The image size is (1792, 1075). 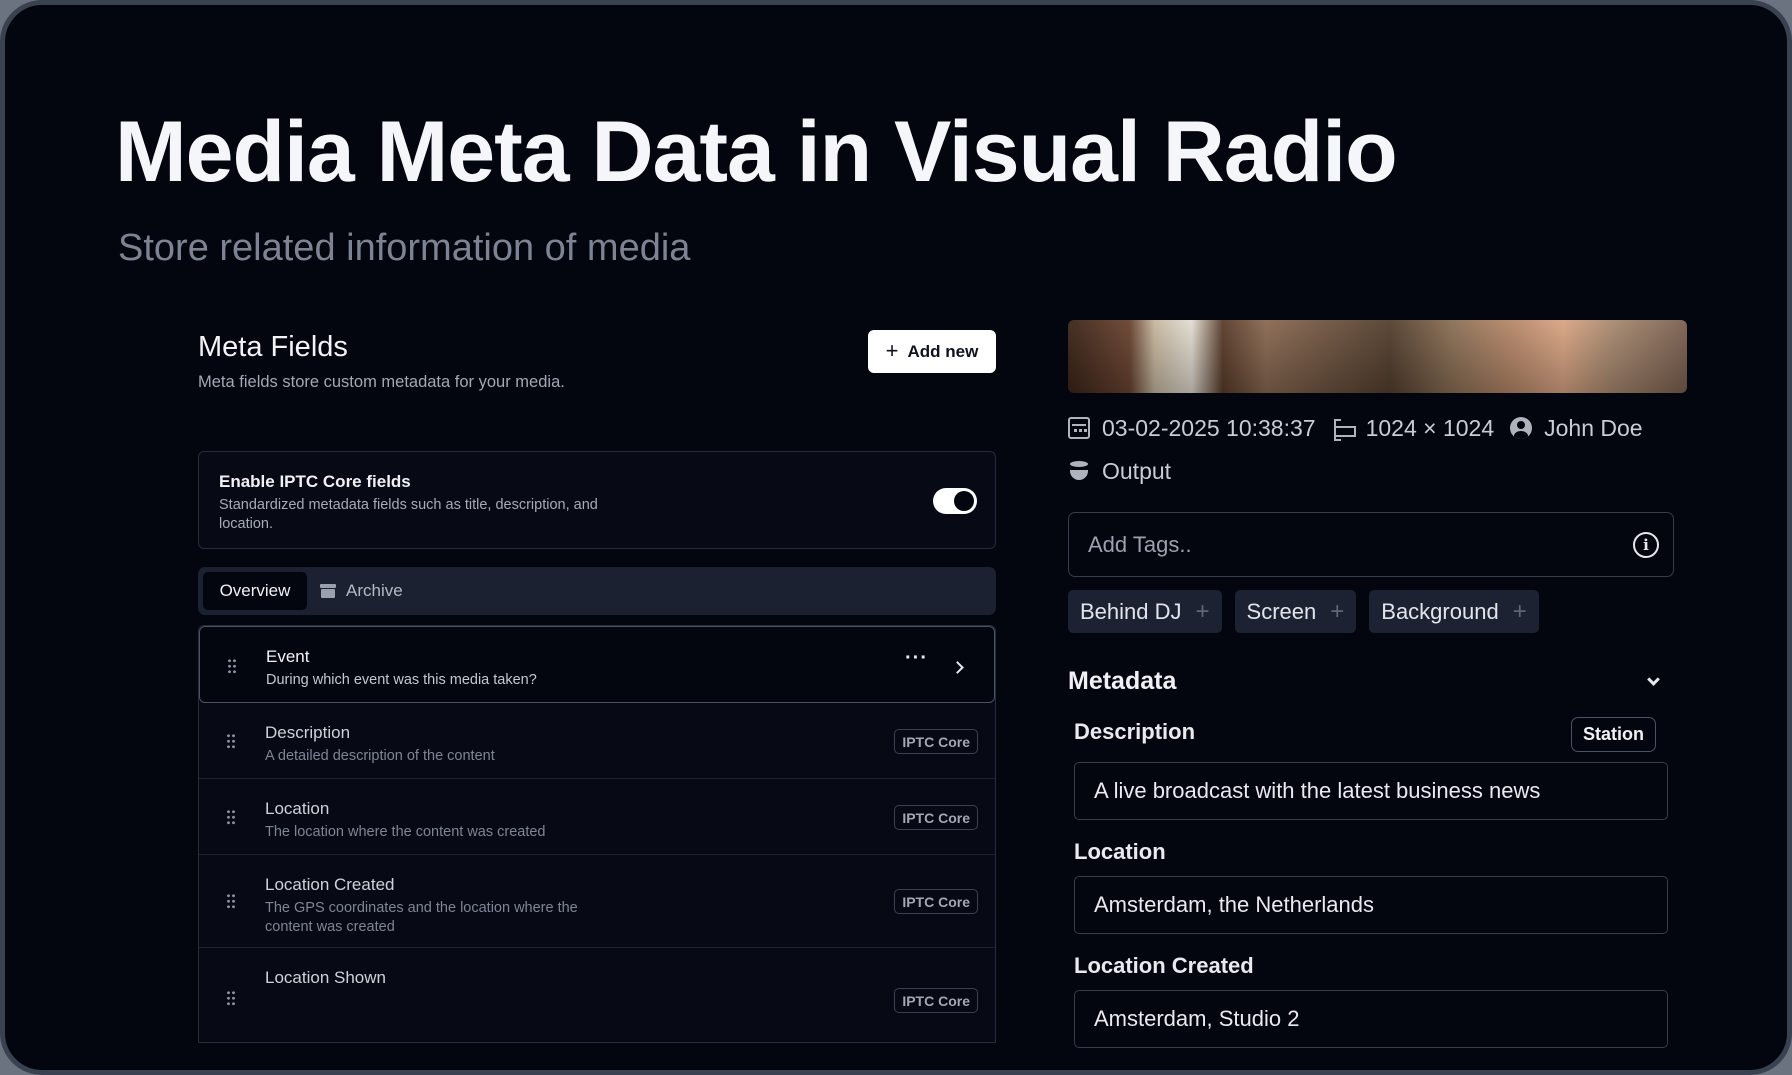 I want to click on media-storage: Output, so click(x=1119, y=471).